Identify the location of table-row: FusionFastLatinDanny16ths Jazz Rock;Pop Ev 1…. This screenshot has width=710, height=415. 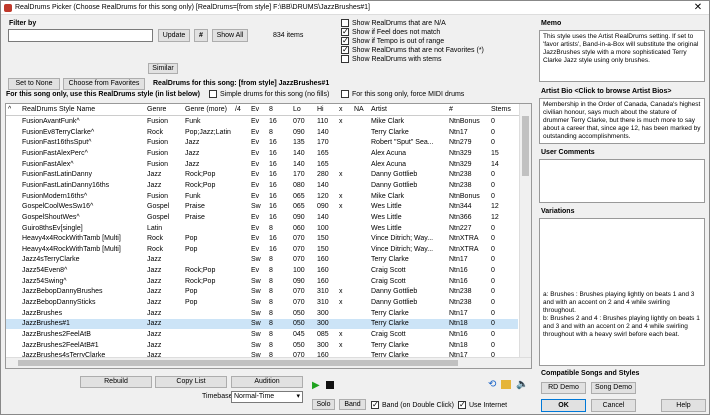
(262, 186).